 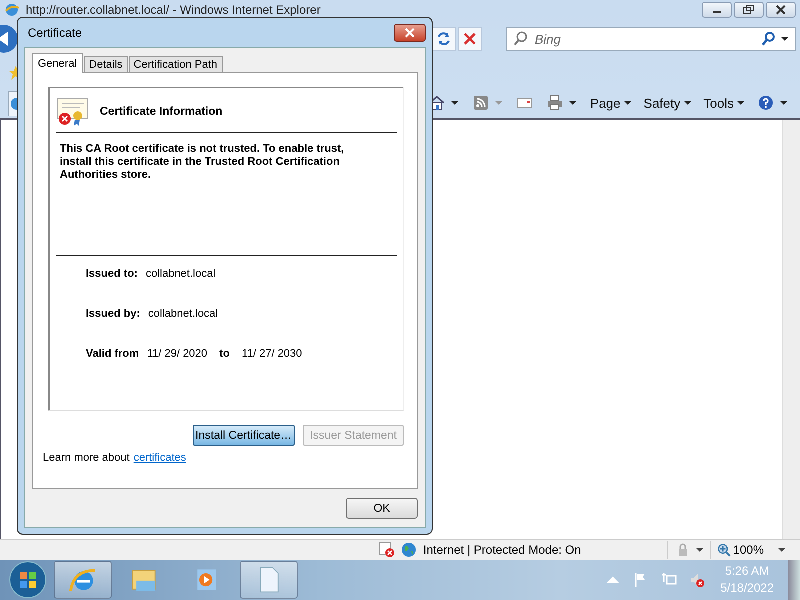 I want to click on security-zone: Internet | Protected Mode: On, so click(x=502, y=550).